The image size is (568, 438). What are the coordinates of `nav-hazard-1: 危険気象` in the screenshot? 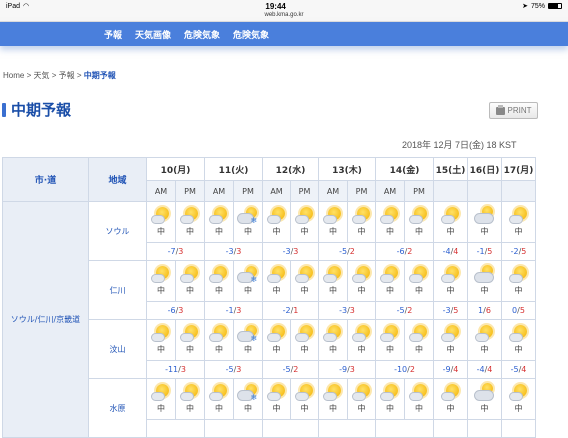 It's located at (202, 34).